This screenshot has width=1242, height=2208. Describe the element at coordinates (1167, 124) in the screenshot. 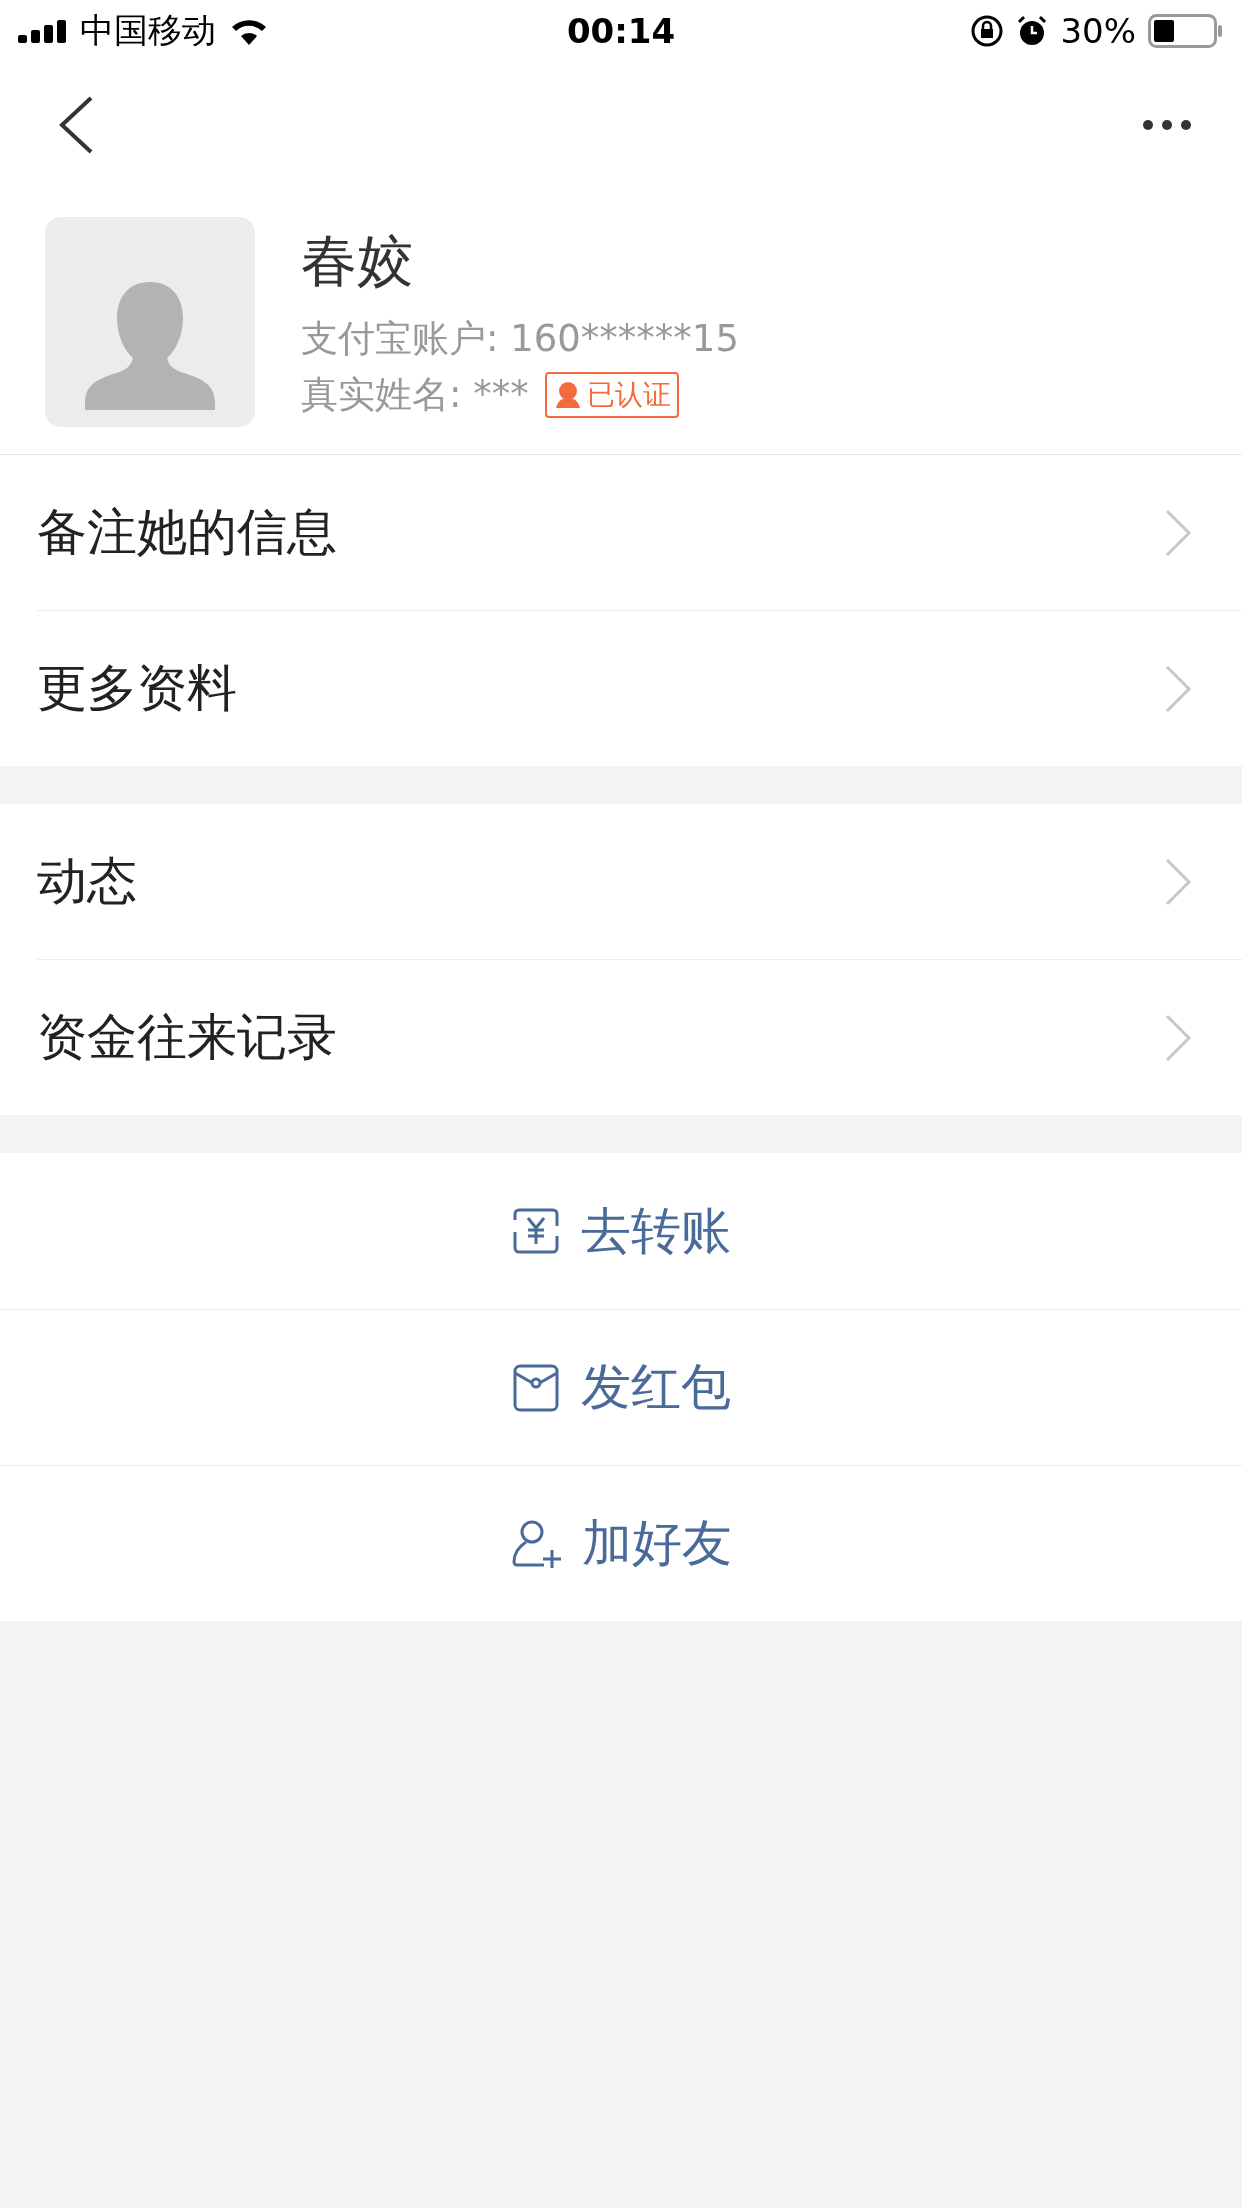

I see `more-icon` at that location.